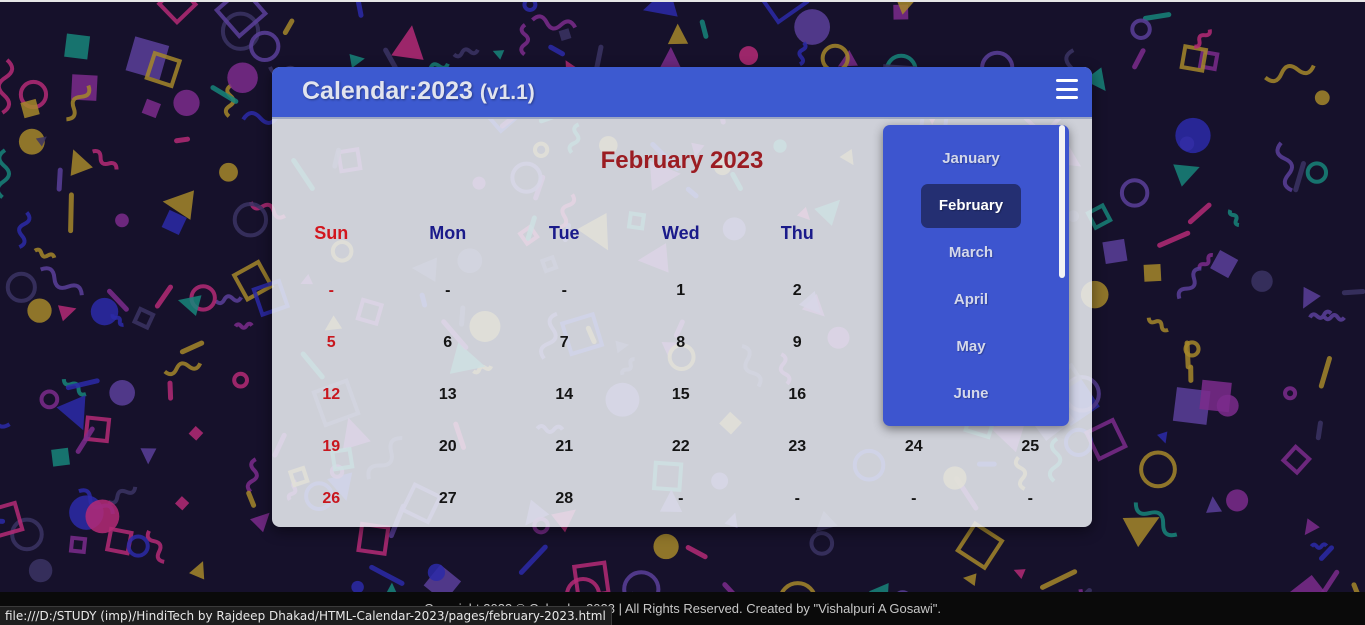 The image size is (1365, 625). Describe the element at coordinates (680, 446) in the screenshot. I see `day-cell: 22` at that location.